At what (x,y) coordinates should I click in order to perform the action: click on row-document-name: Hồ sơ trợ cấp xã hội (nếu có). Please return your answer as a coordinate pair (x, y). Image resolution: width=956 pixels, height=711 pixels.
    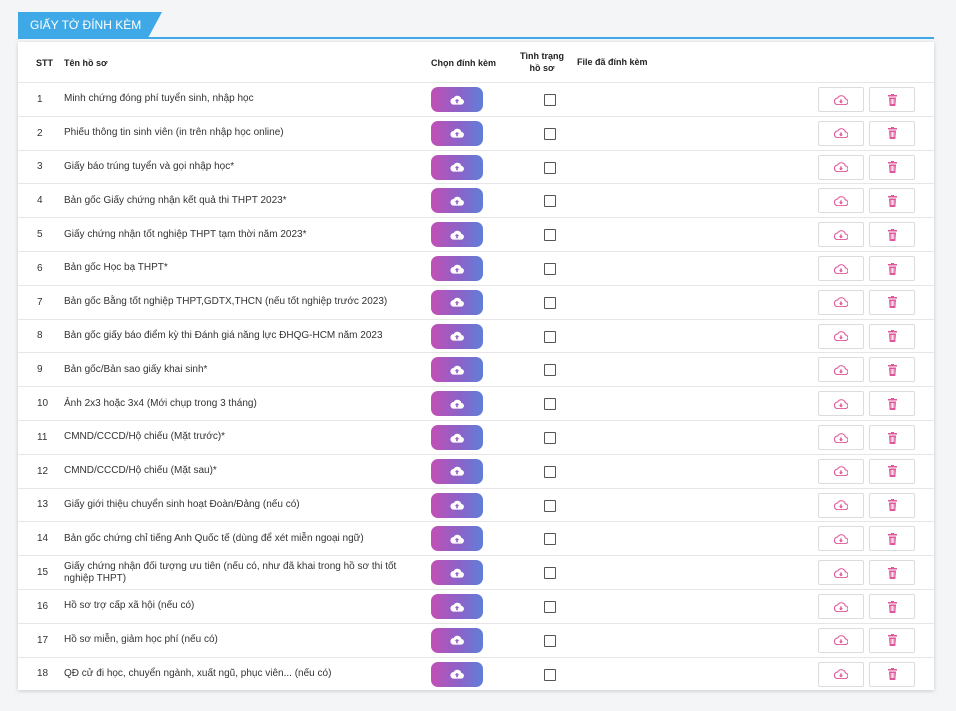
    Looking at the image, I should click on (129, 606).